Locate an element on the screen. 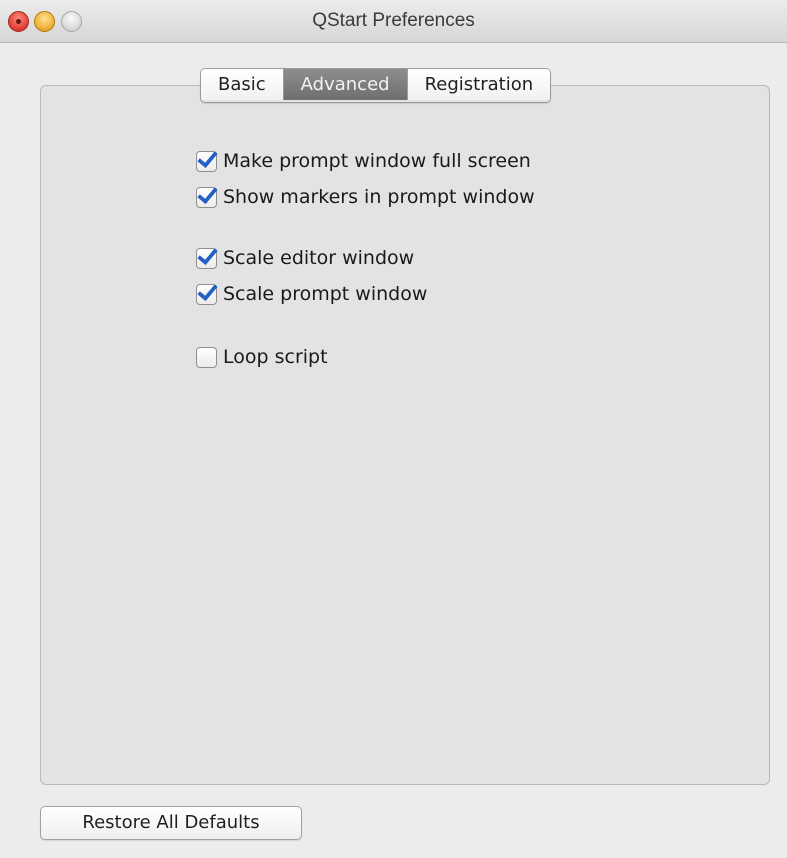 This screenshot has height=858, width=787. option-show-markers: Show markers in prompt window is located at coordinates (365, 197).